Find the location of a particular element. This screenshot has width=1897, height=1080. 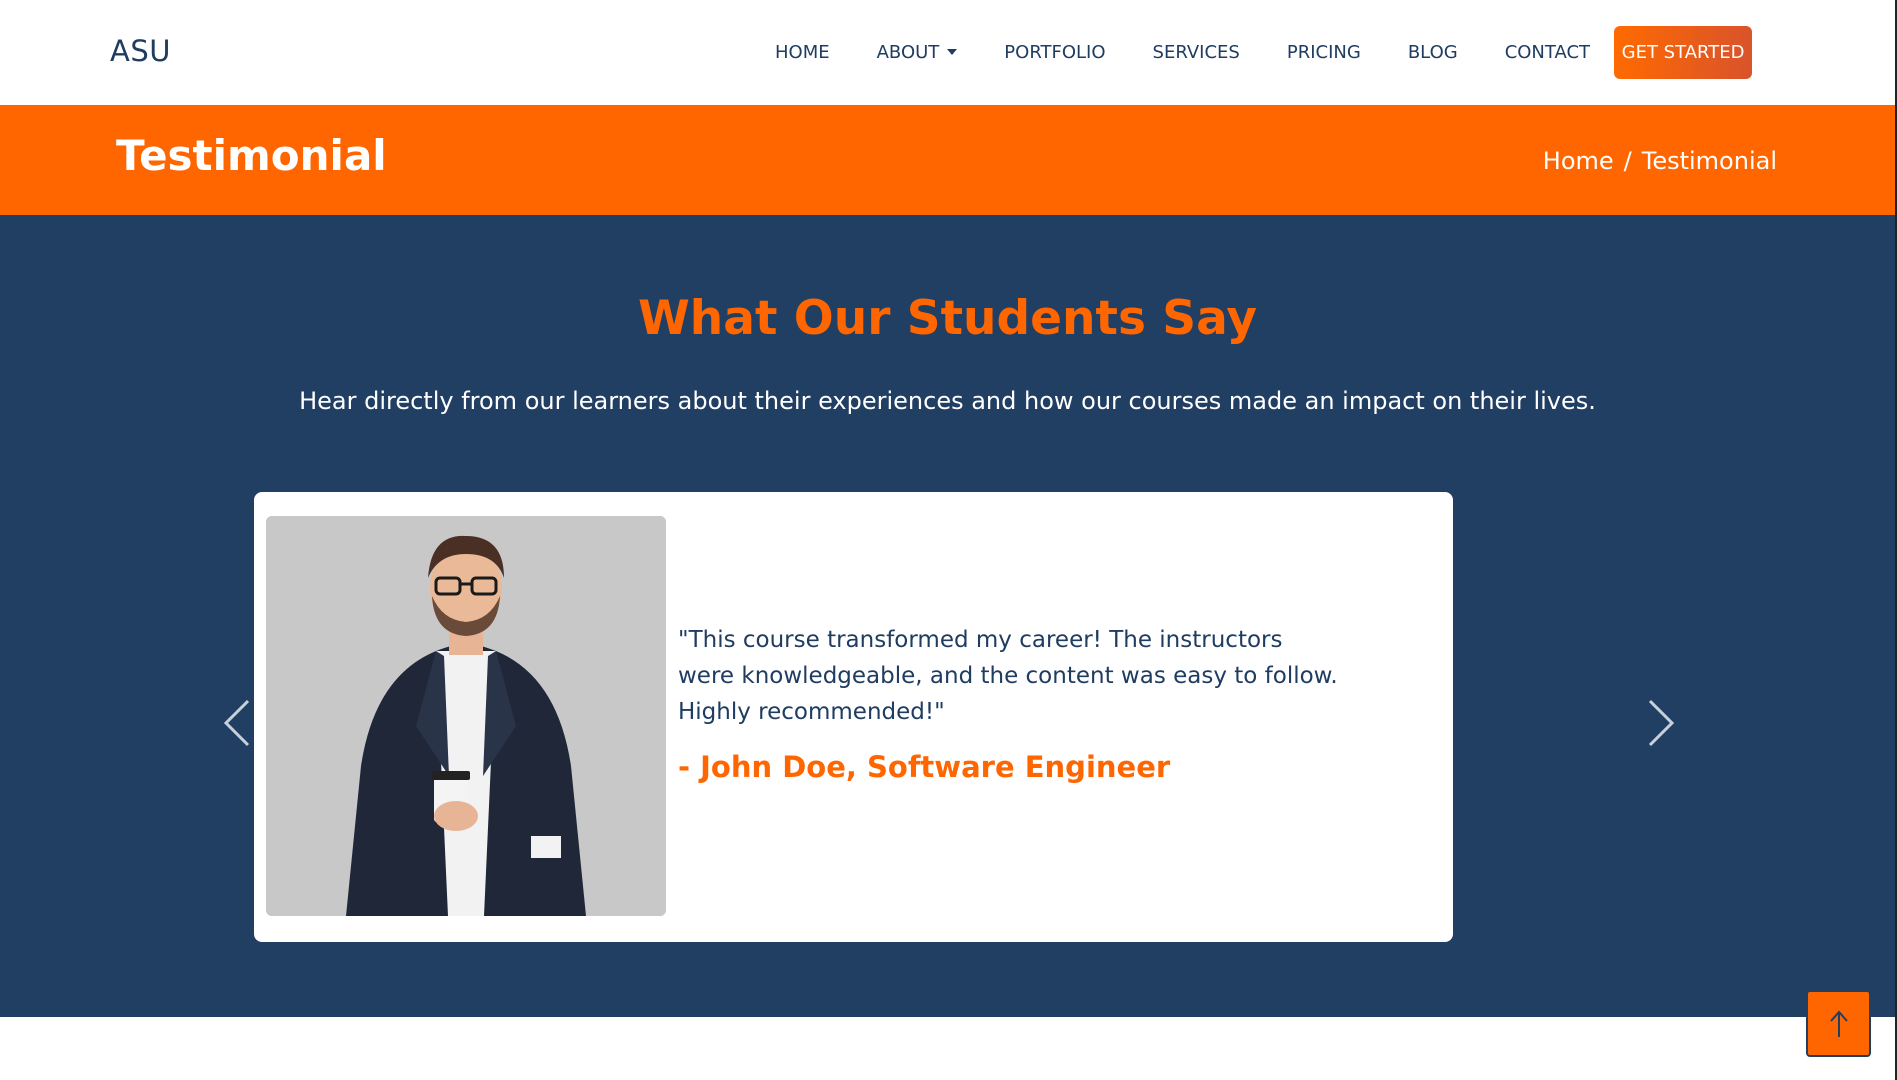

chevron-right-icon is located at coordinates (1661, 723).